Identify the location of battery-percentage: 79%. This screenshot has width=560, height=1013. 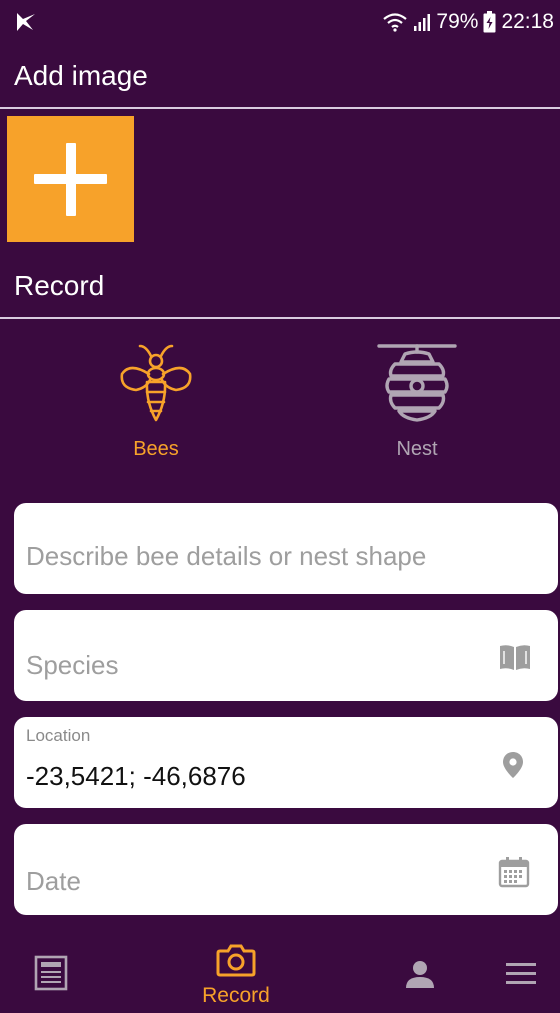
(457, 21).